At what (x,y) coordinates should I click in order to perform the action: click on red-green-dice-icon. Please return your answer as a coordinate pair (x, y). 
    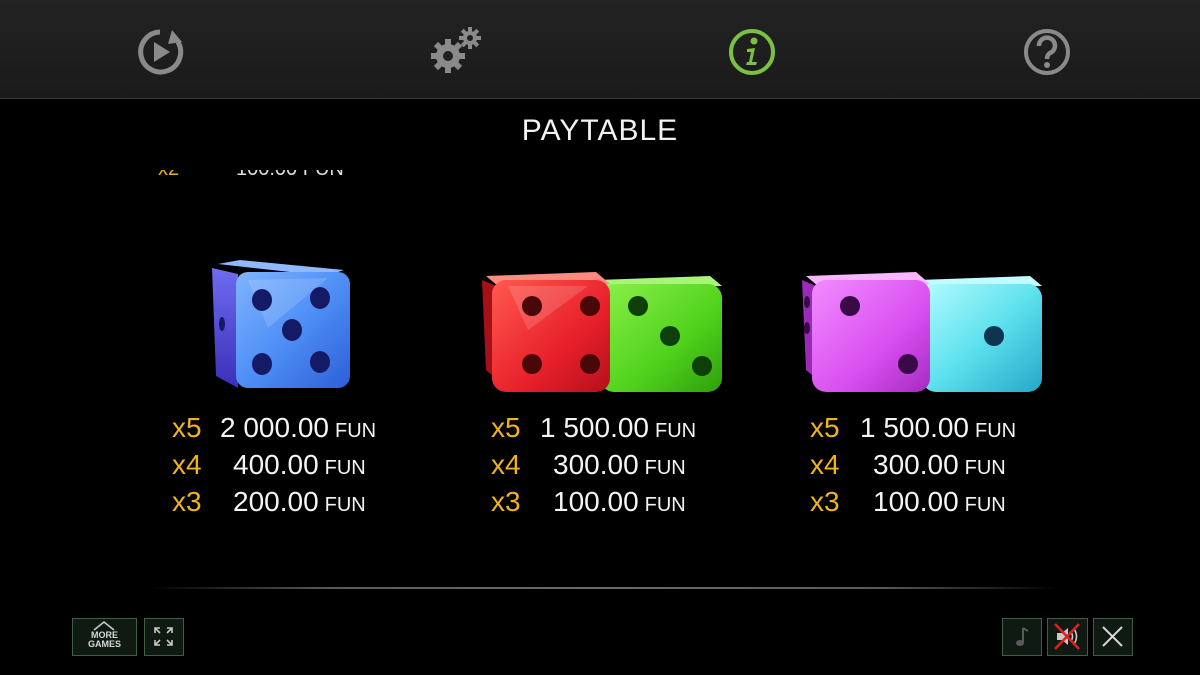
    Looking at the image, I should click on (602, 332).